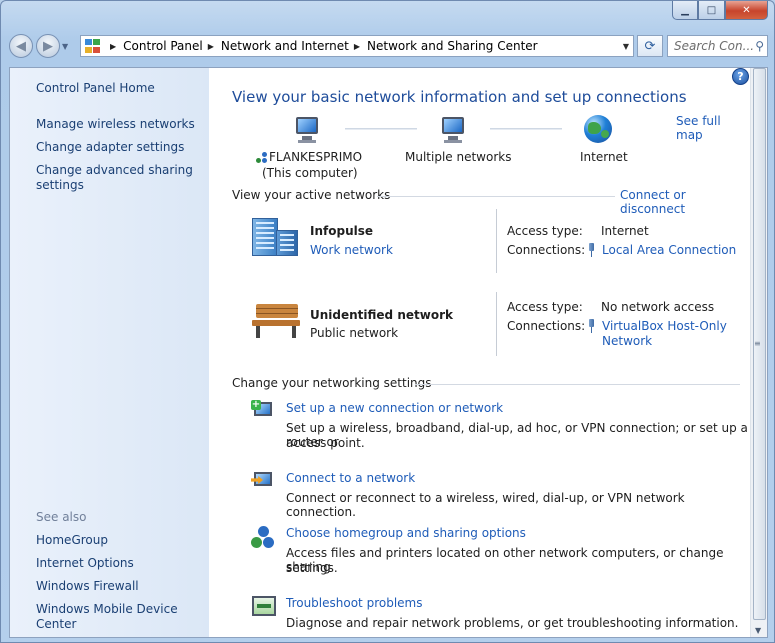 This screenshot has width=775, height=643. Describe the element at coordinates (757, 343) in the screenshot. I see `scrollbar-grip-icon: ≡` at that location.